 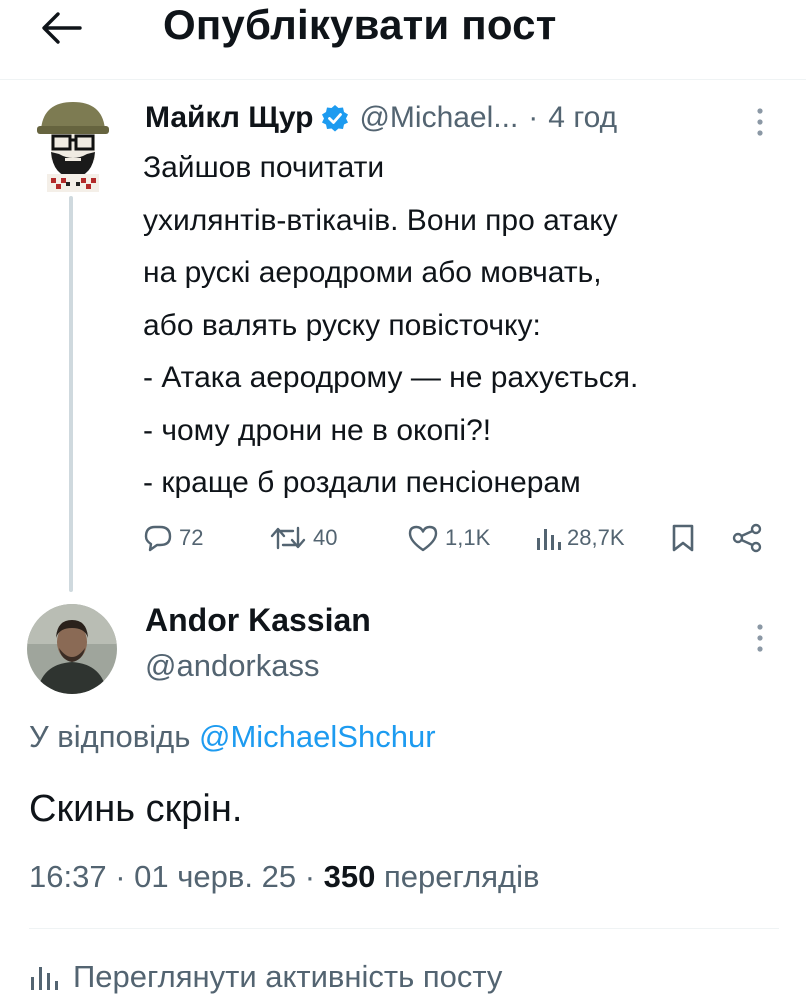 I want to click on views-count: 28,7K, so click(x=596, y=537).